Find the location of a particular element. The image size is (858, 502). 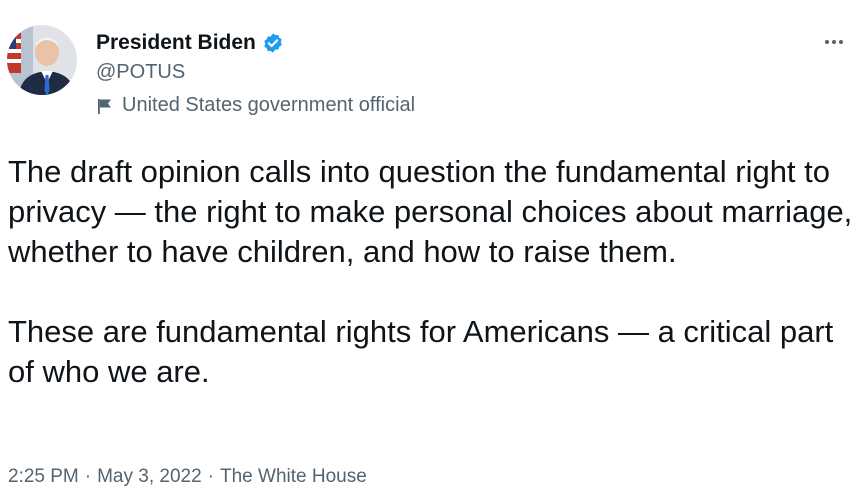

more-options-icon is located at coordinates (834, 42).